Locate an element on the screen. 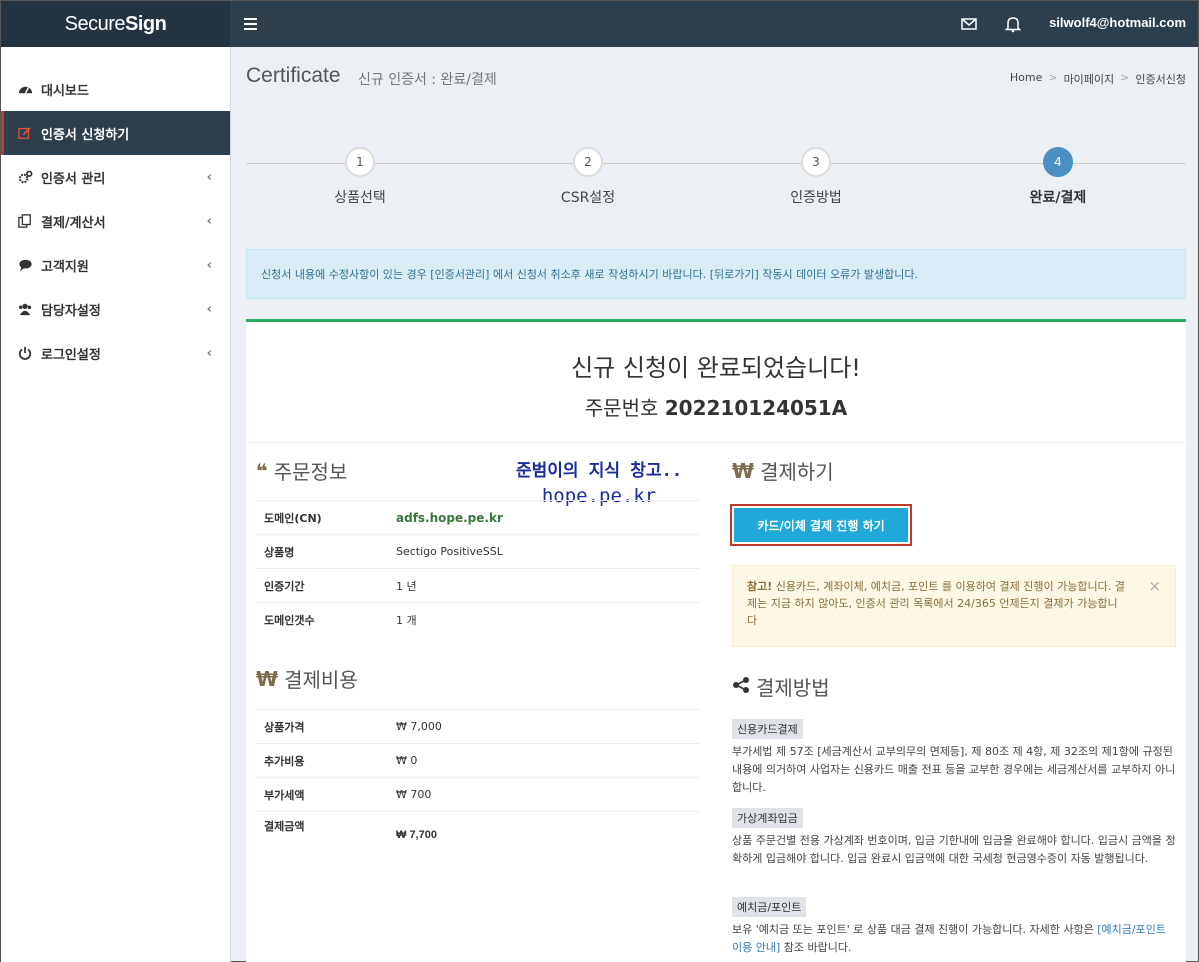  step-label: CSR설정 is located at coordinates (588, 198).